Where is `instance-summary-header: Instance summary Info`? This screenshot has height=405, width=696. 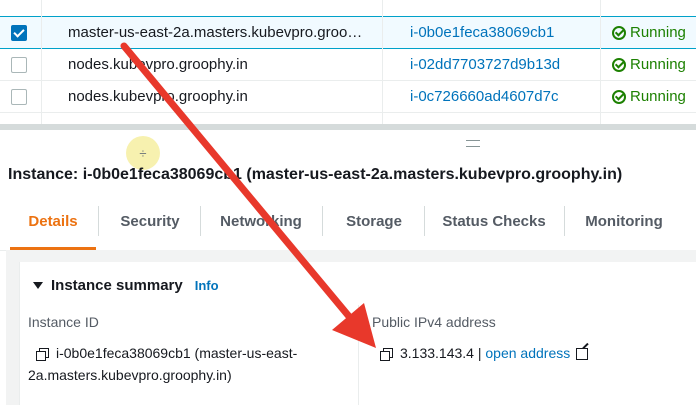 instance-summary-header: Instance summary Info is located at coordinates (126, 285).